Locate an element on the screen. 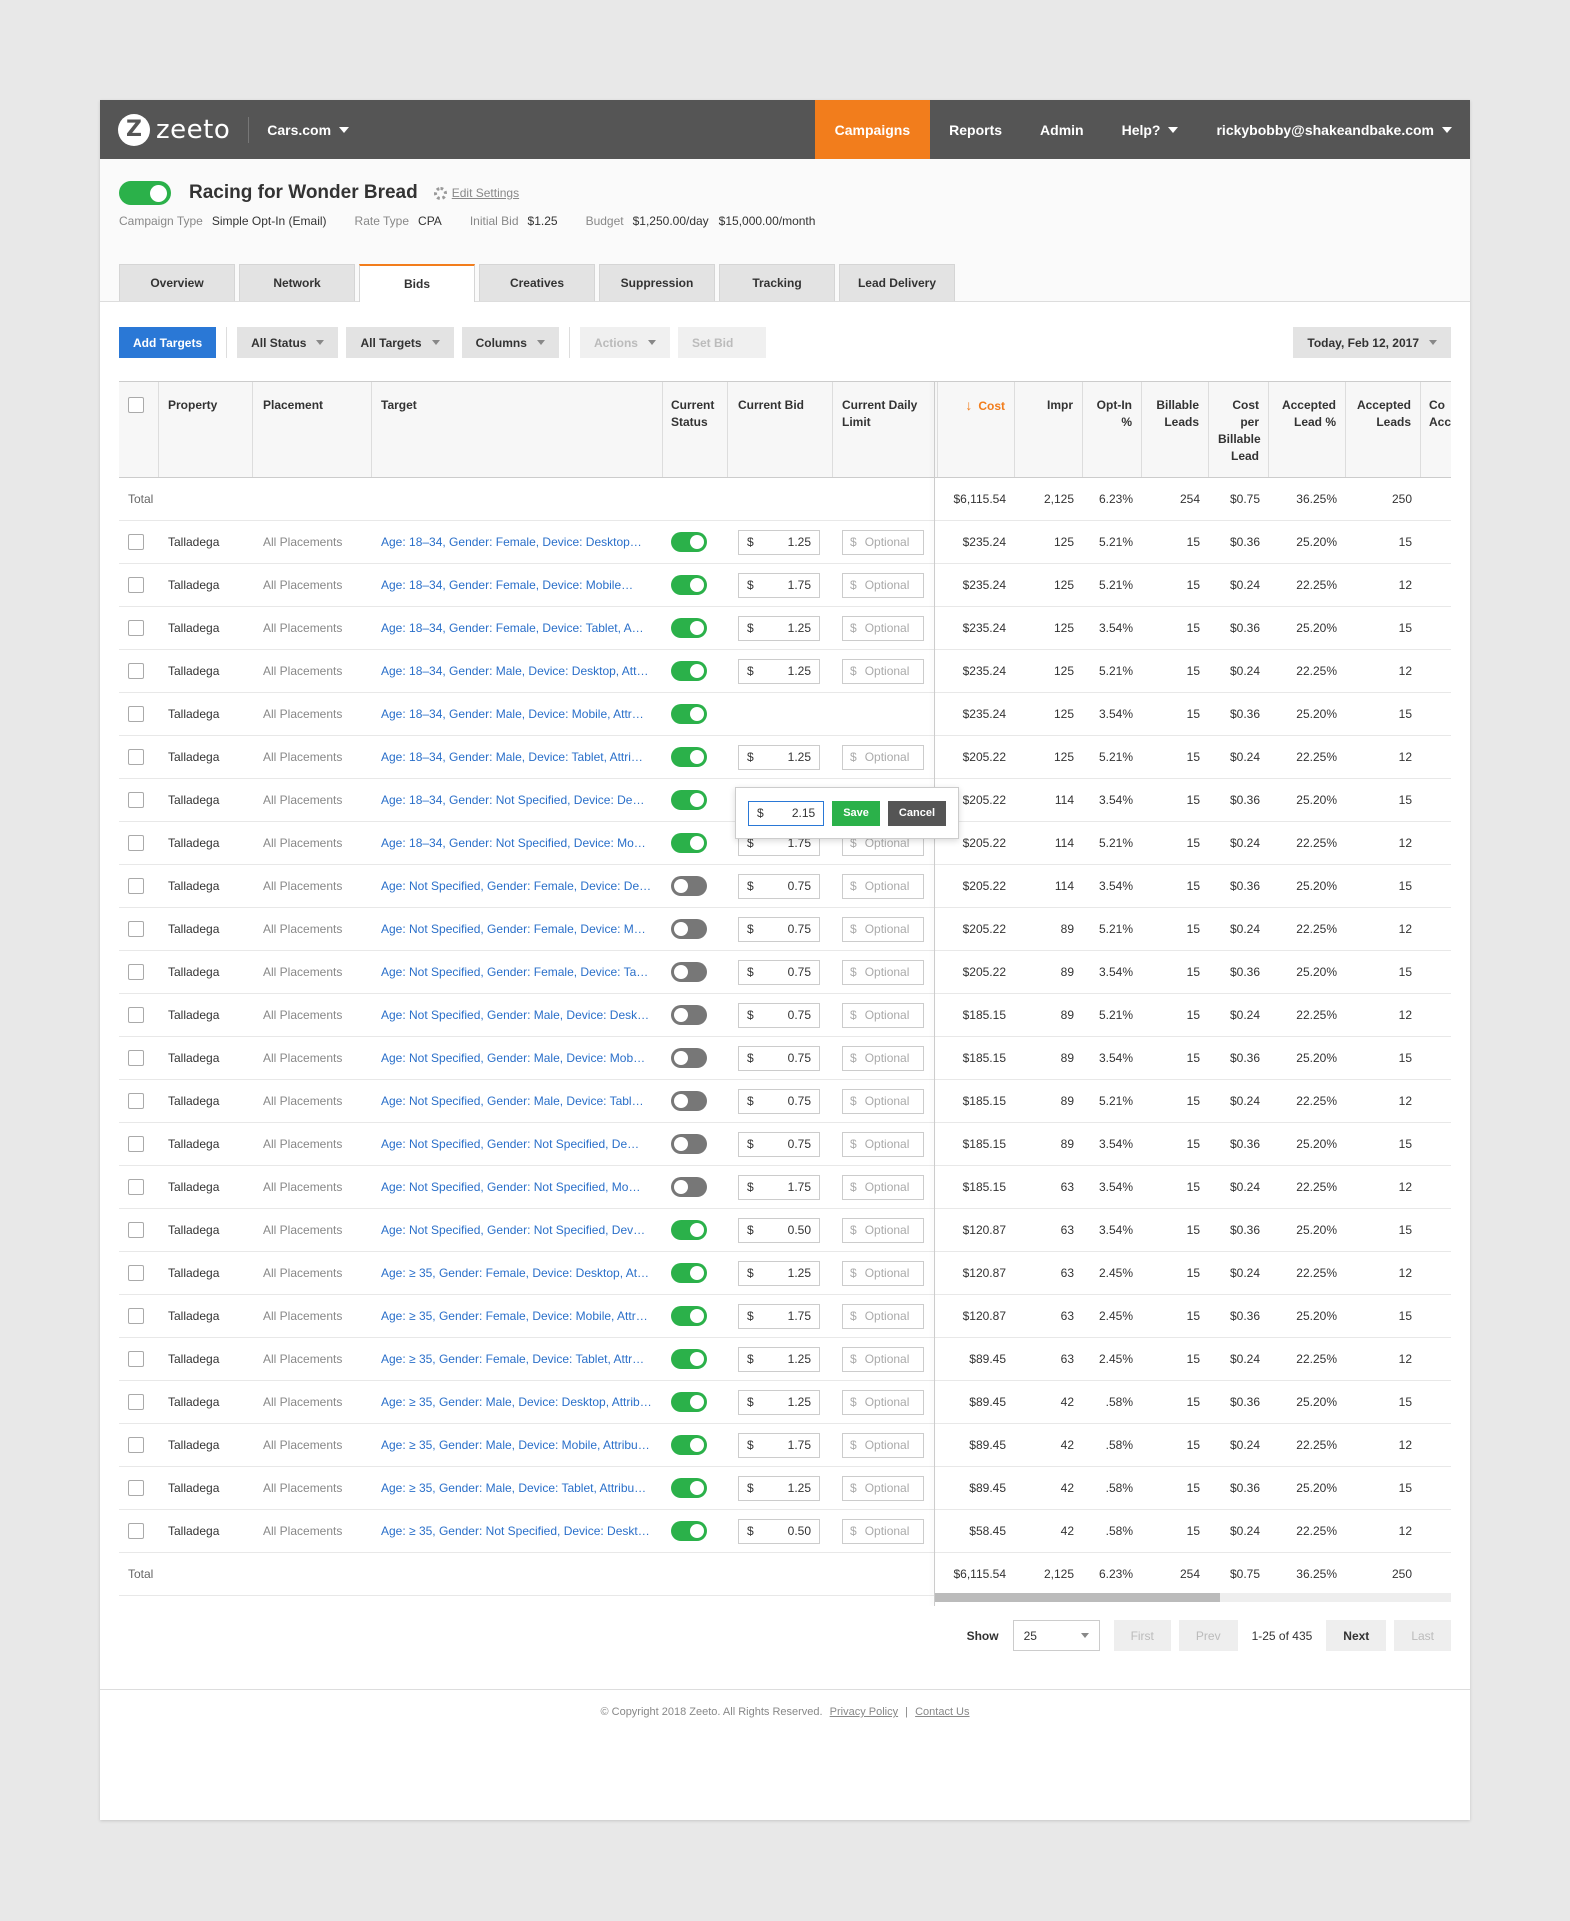 The height and width of the screenshot is (1921, 1570). column-header-impr: Impr is located at coordinates (1049, 429).